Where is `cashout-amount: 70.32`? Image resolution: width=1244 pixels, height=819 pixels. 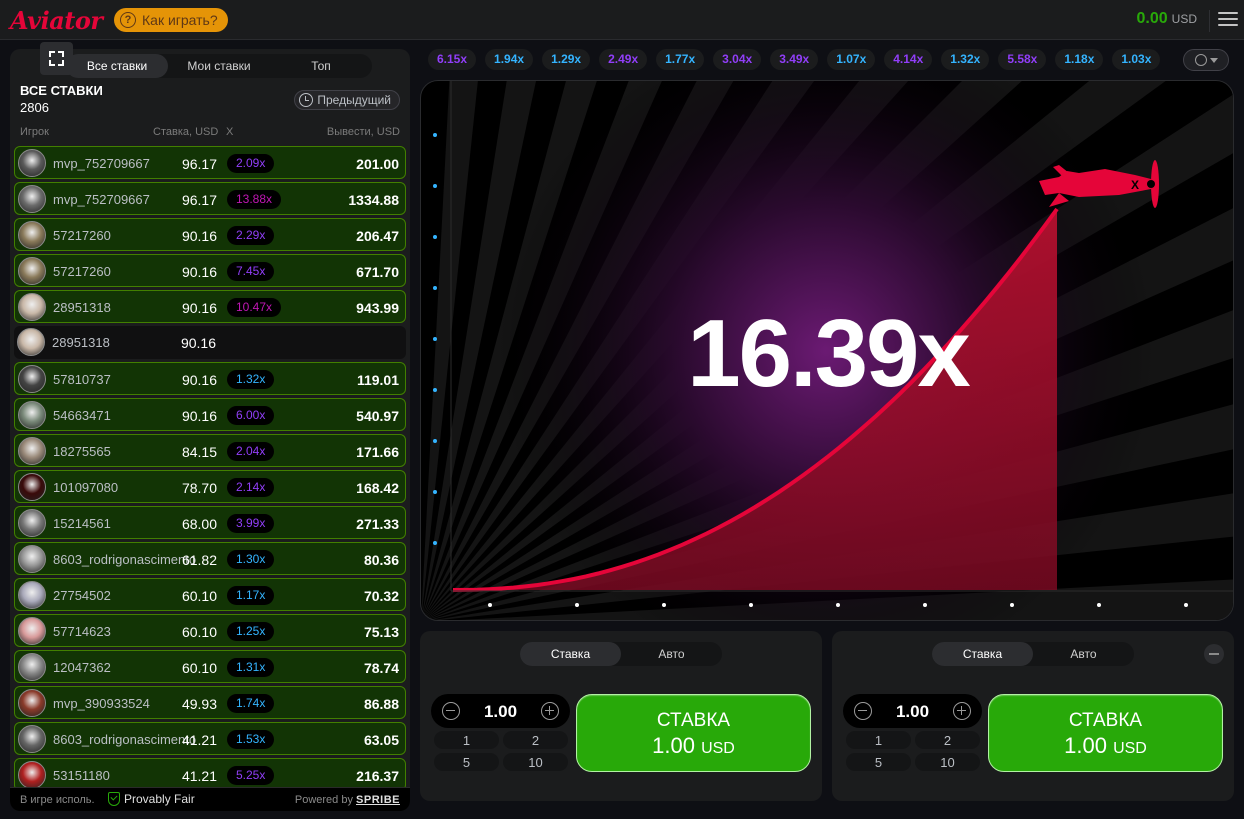 cashout-amount: 70.32 is located at coordinates (381, 596).